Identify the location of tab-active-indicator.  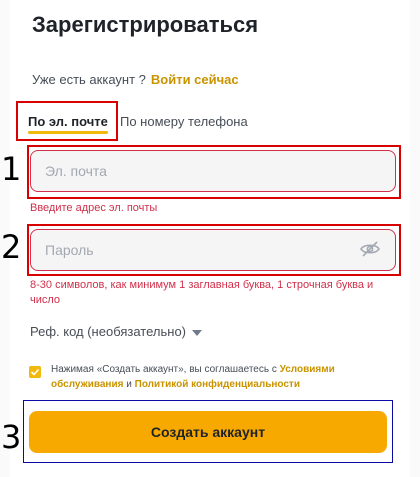
(68, 132).